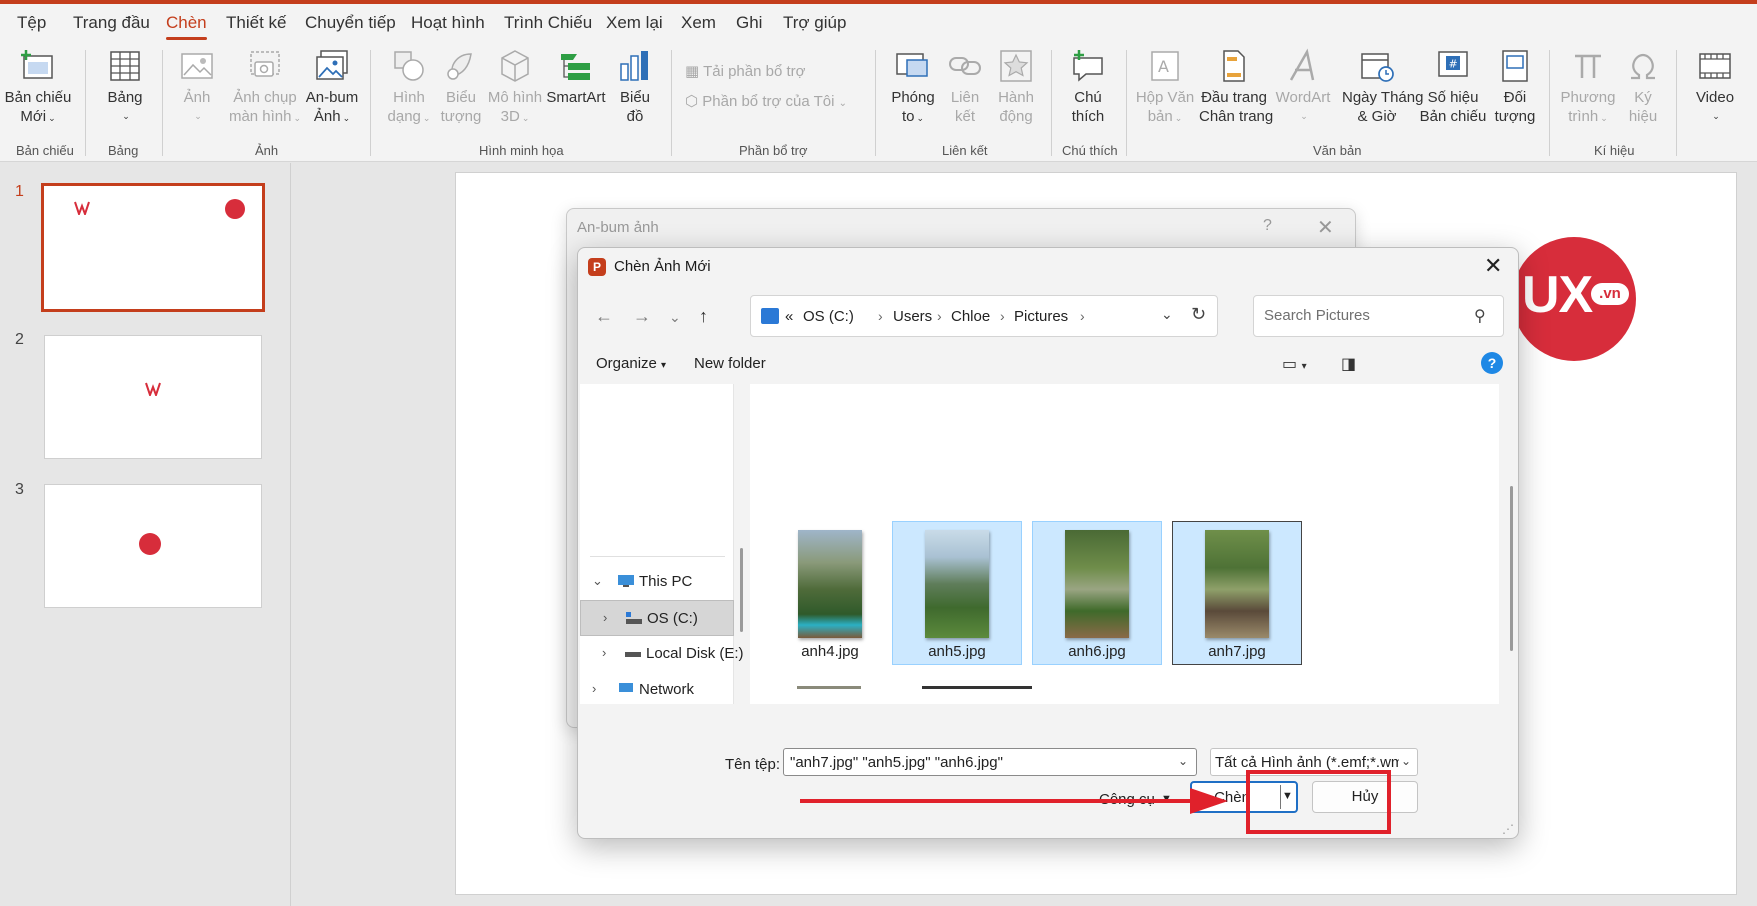  I want to click on back-arrow-icon: ←, so click(604, 316).